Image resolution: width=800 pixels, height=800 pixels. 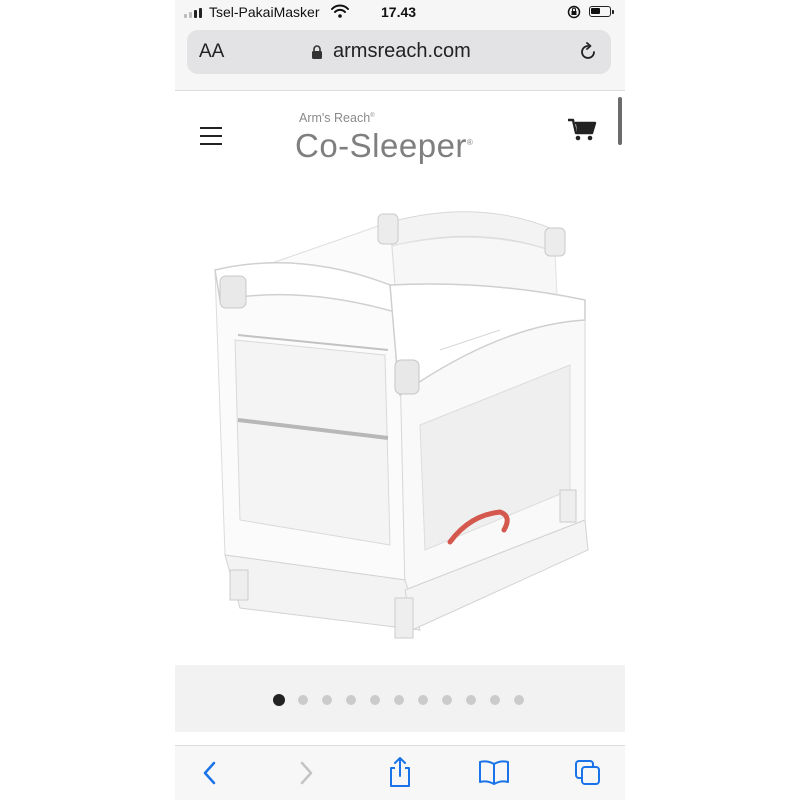 What do you see at coordinates (340, 11) in the screenshot?
I see `wifi-icon` at bounding box center [340, 11].